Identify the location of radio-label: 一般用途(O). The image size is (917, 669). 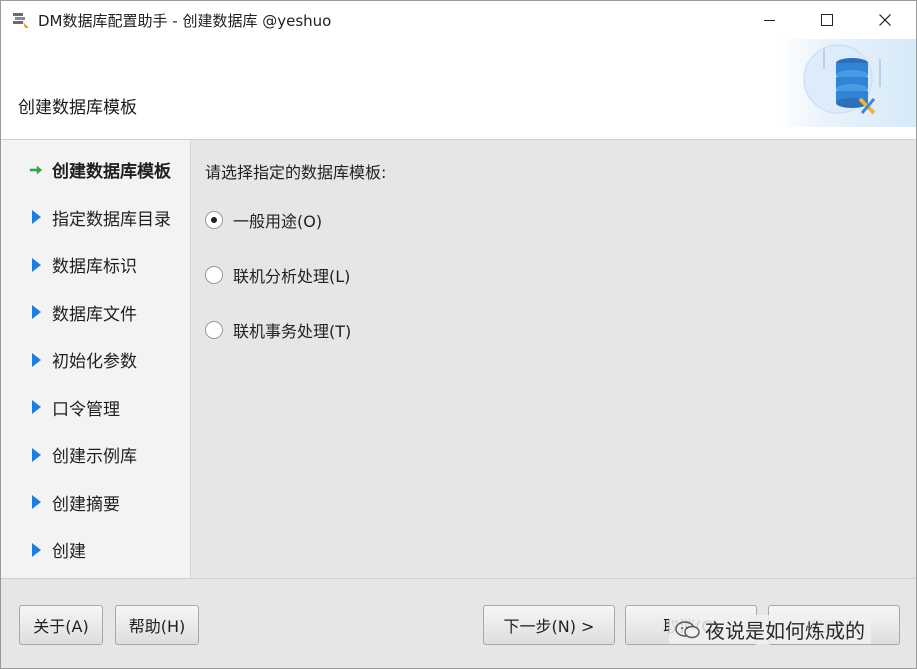
(278, 221).